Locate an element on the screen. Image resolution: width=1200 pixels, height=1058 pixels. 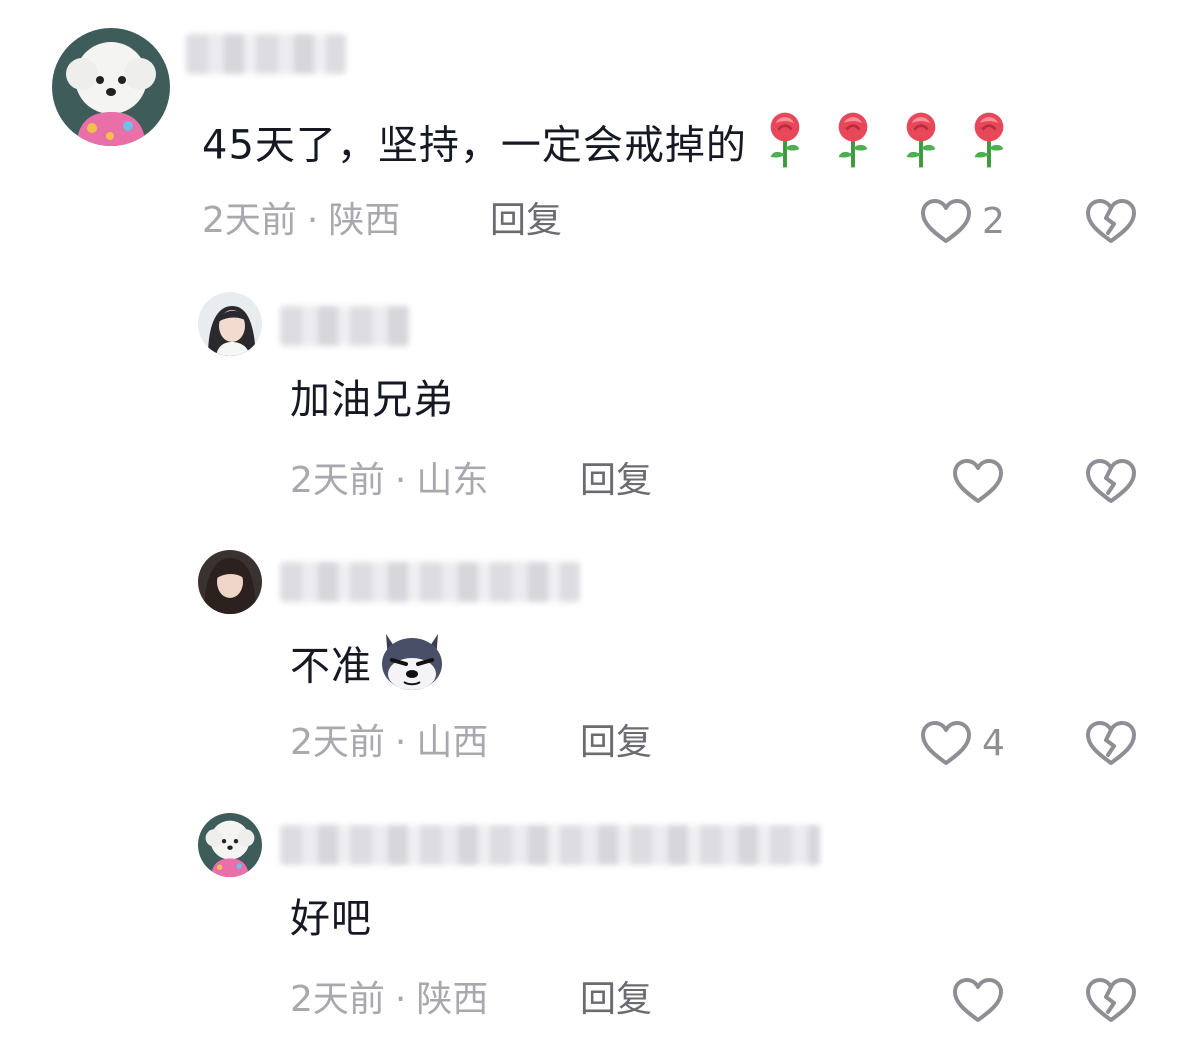
husky-dog-icon is located at coordinates (412, 668).